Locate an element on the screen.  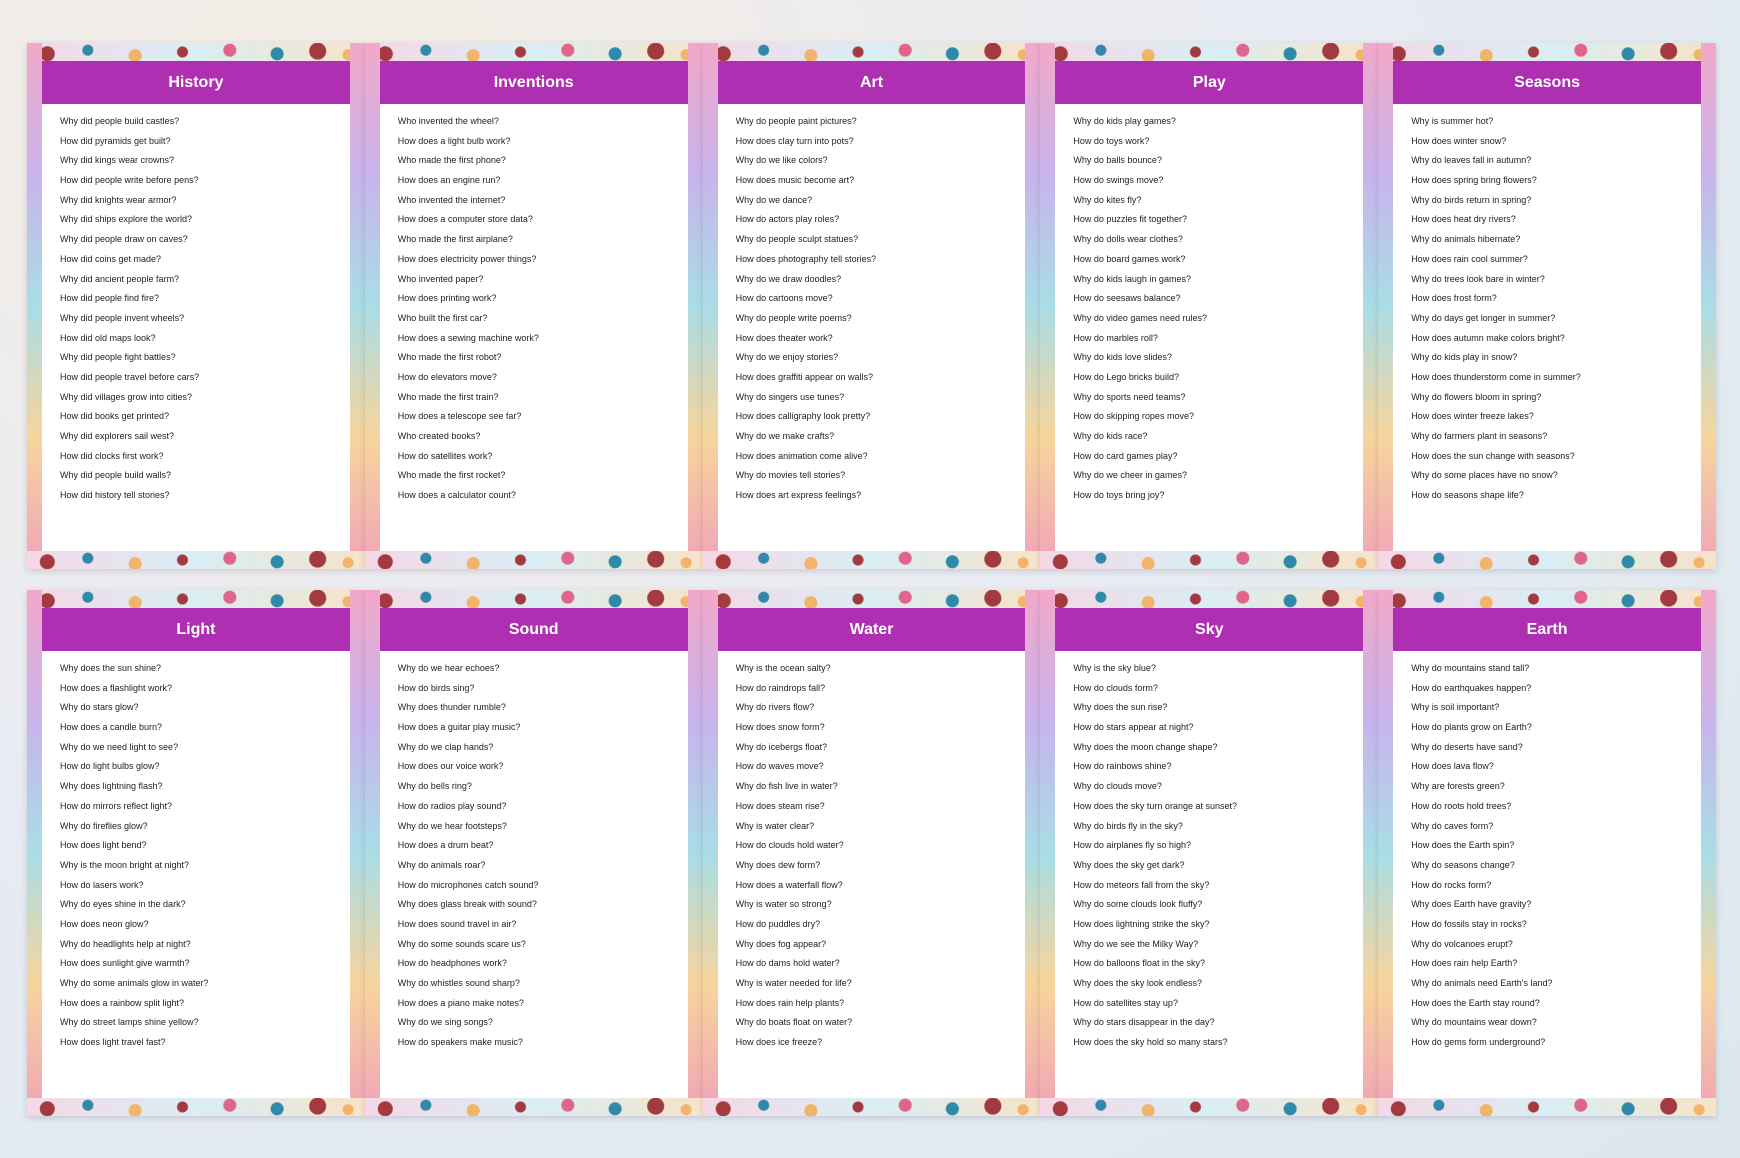
question-item: Why do deserts have sand? is located at coordinates (1552, 748).